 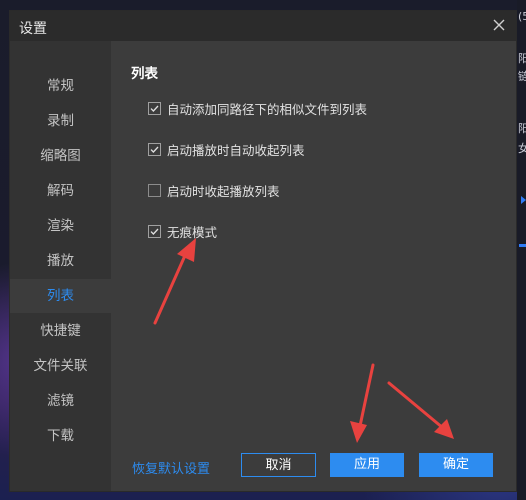 What do you see at coordinates (522, 245) in the screenshot?
I see `progress-indicator` at bounding box center [522, 245].